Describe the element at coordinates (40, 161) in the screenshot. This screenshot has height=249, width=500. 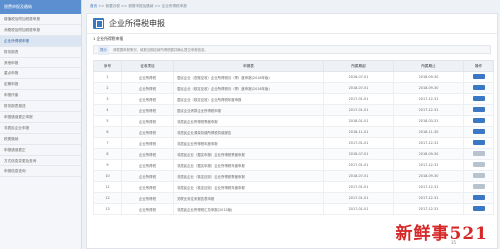
I see `sidebar-item: 方式信息变更及查询` at that location.